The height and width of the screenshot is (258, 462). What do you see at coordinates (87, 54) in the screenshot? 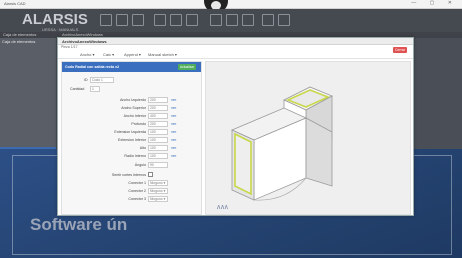
I see `toolbar-dropdown-width: Ancho ▾` at bounding box center [87, 54].